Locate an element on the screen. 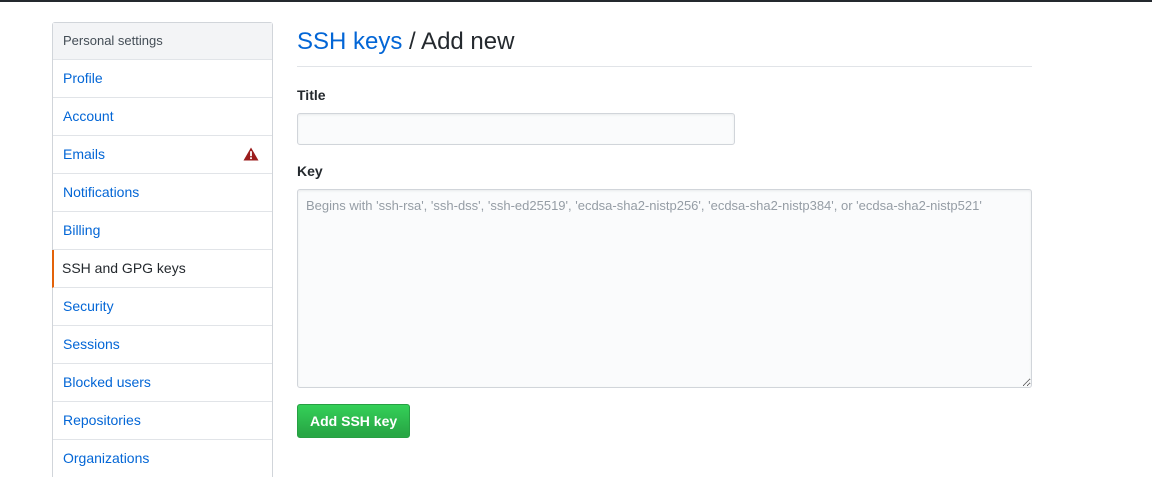  add-ssh-key-button: Add SSH key is located at coordinates (354, 421).